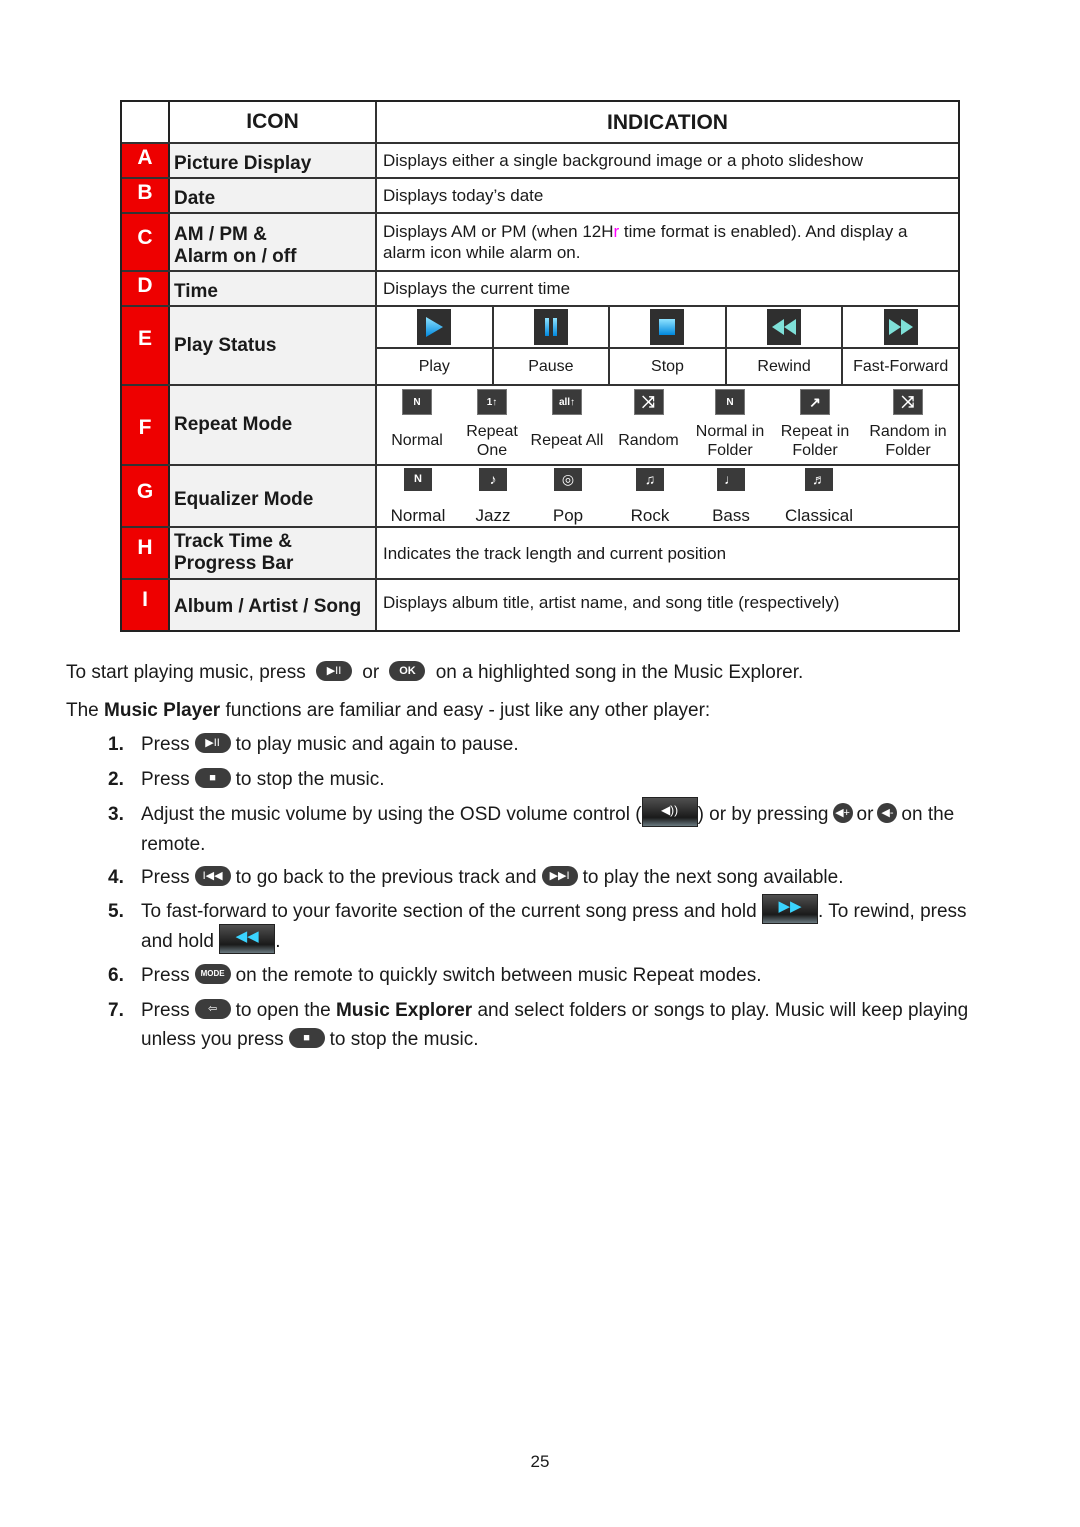  I want to click on row-letter: C, so click(146, 242).